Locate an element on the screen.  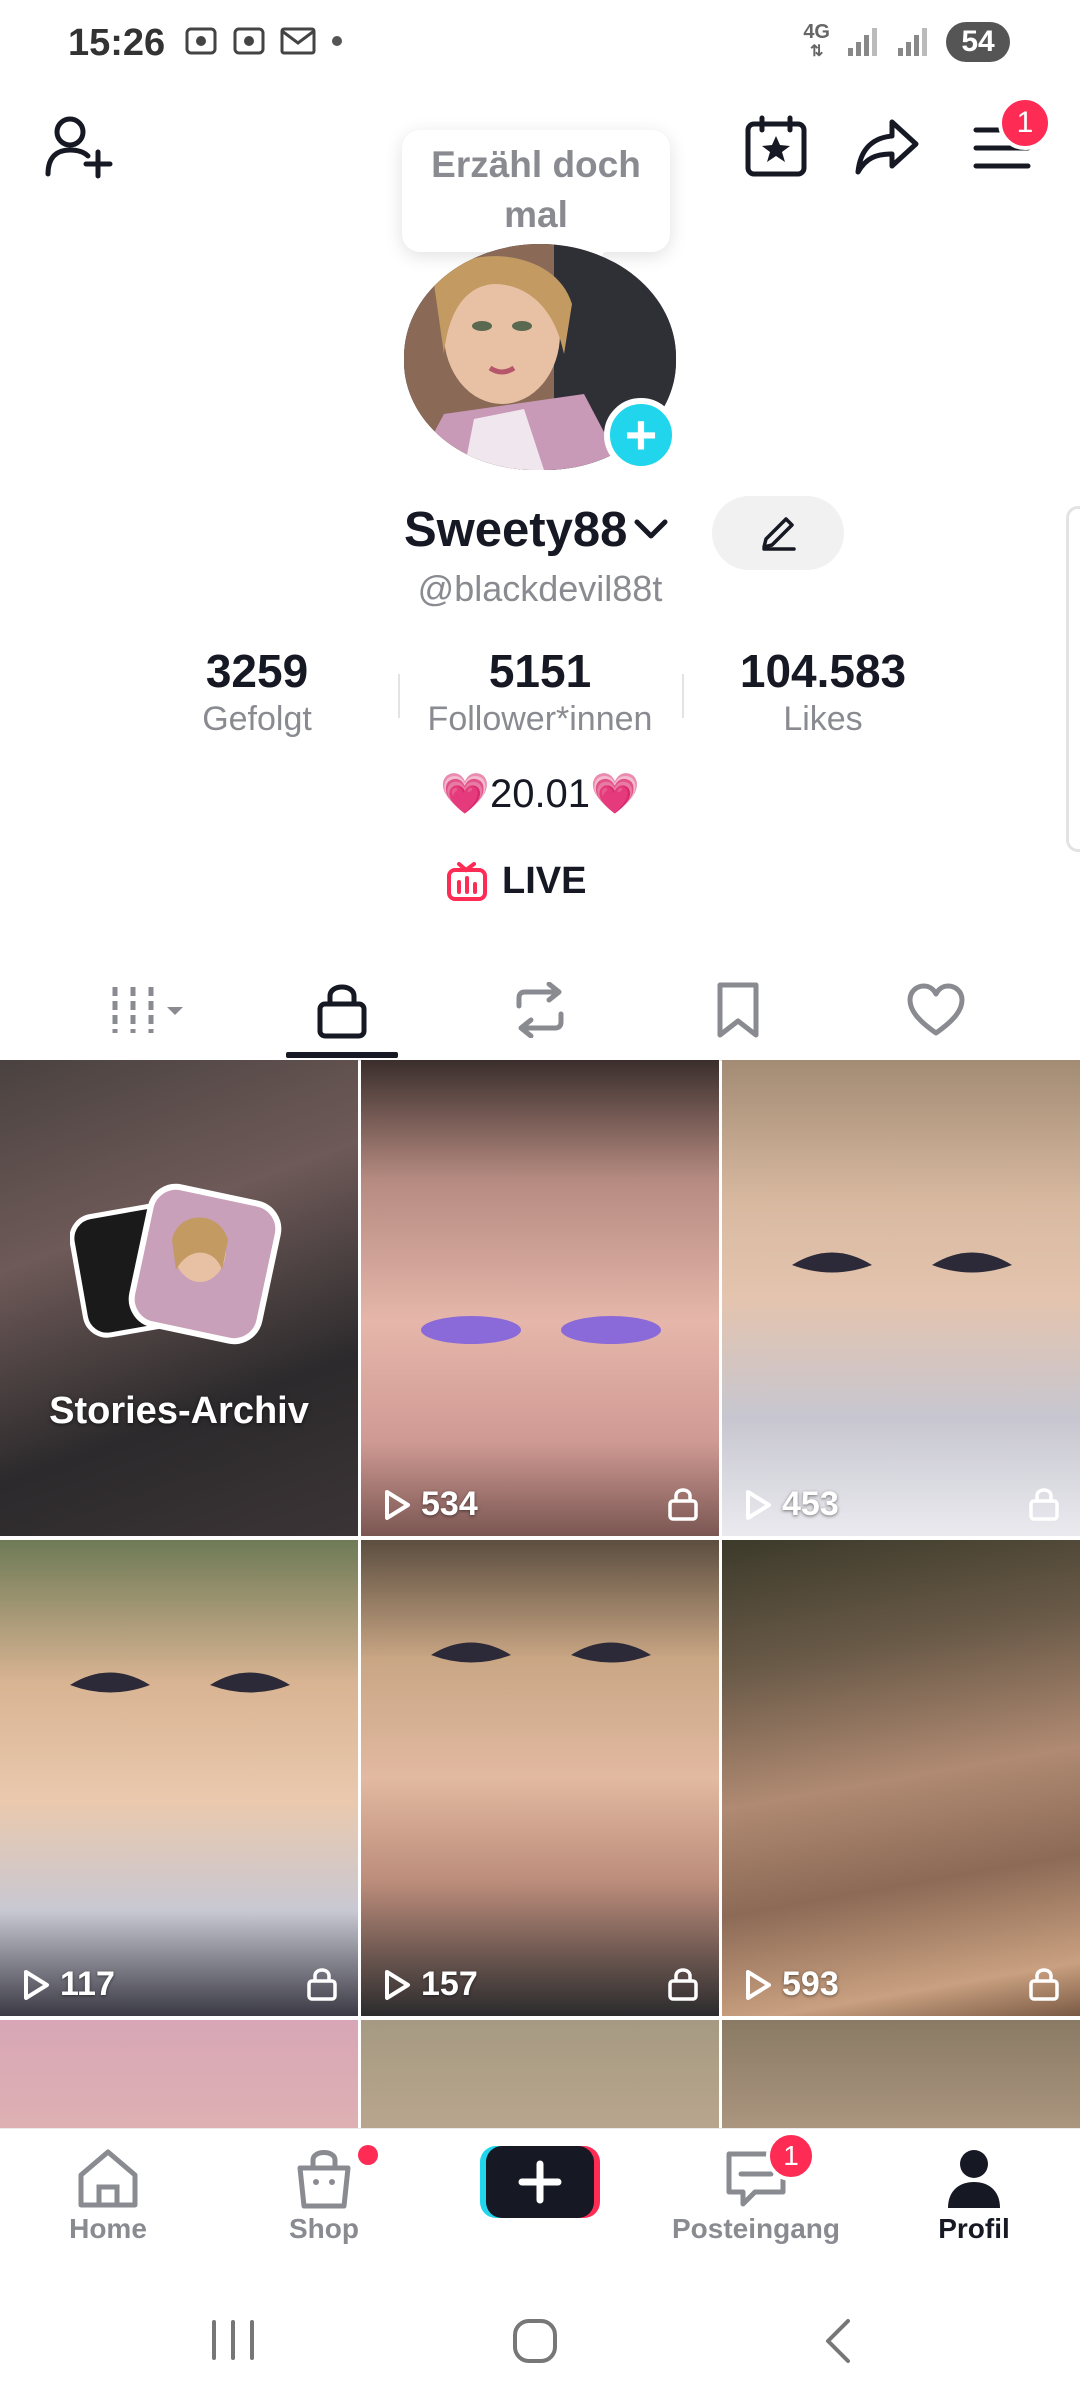
nav-home: Home is located at coordinates (108, 2194).